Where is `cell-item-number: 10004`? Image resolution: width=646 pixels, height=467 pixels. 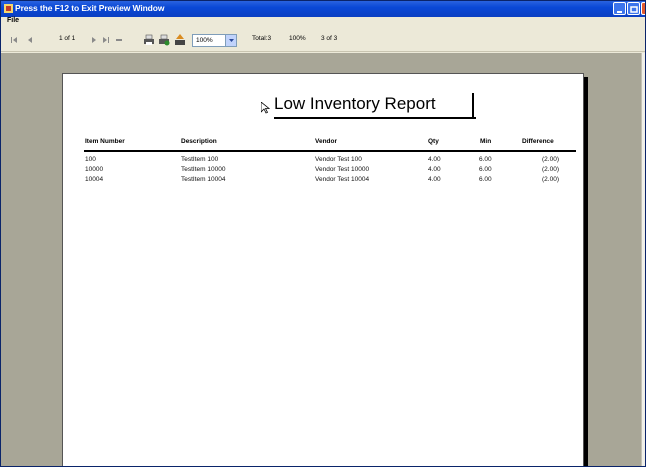 cell-item-number: 10004 is located at coordinates (94, 179).